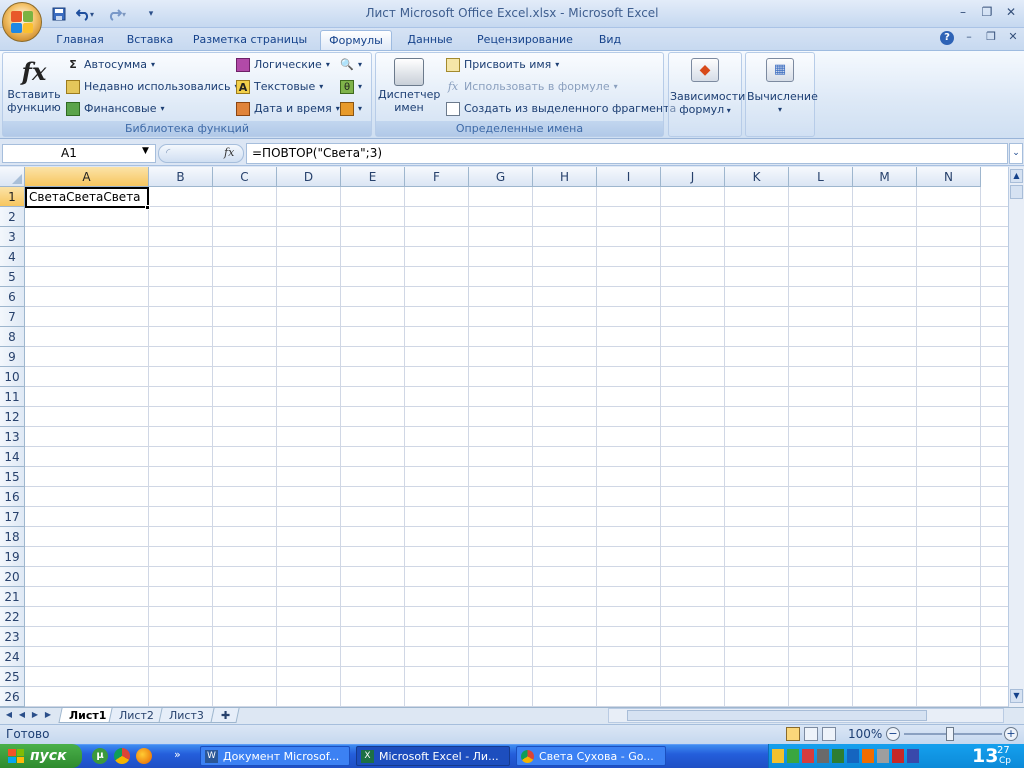 The image size is (1024, 768). I want to click on insert-function-fx-button: fx, so click(229, 152).